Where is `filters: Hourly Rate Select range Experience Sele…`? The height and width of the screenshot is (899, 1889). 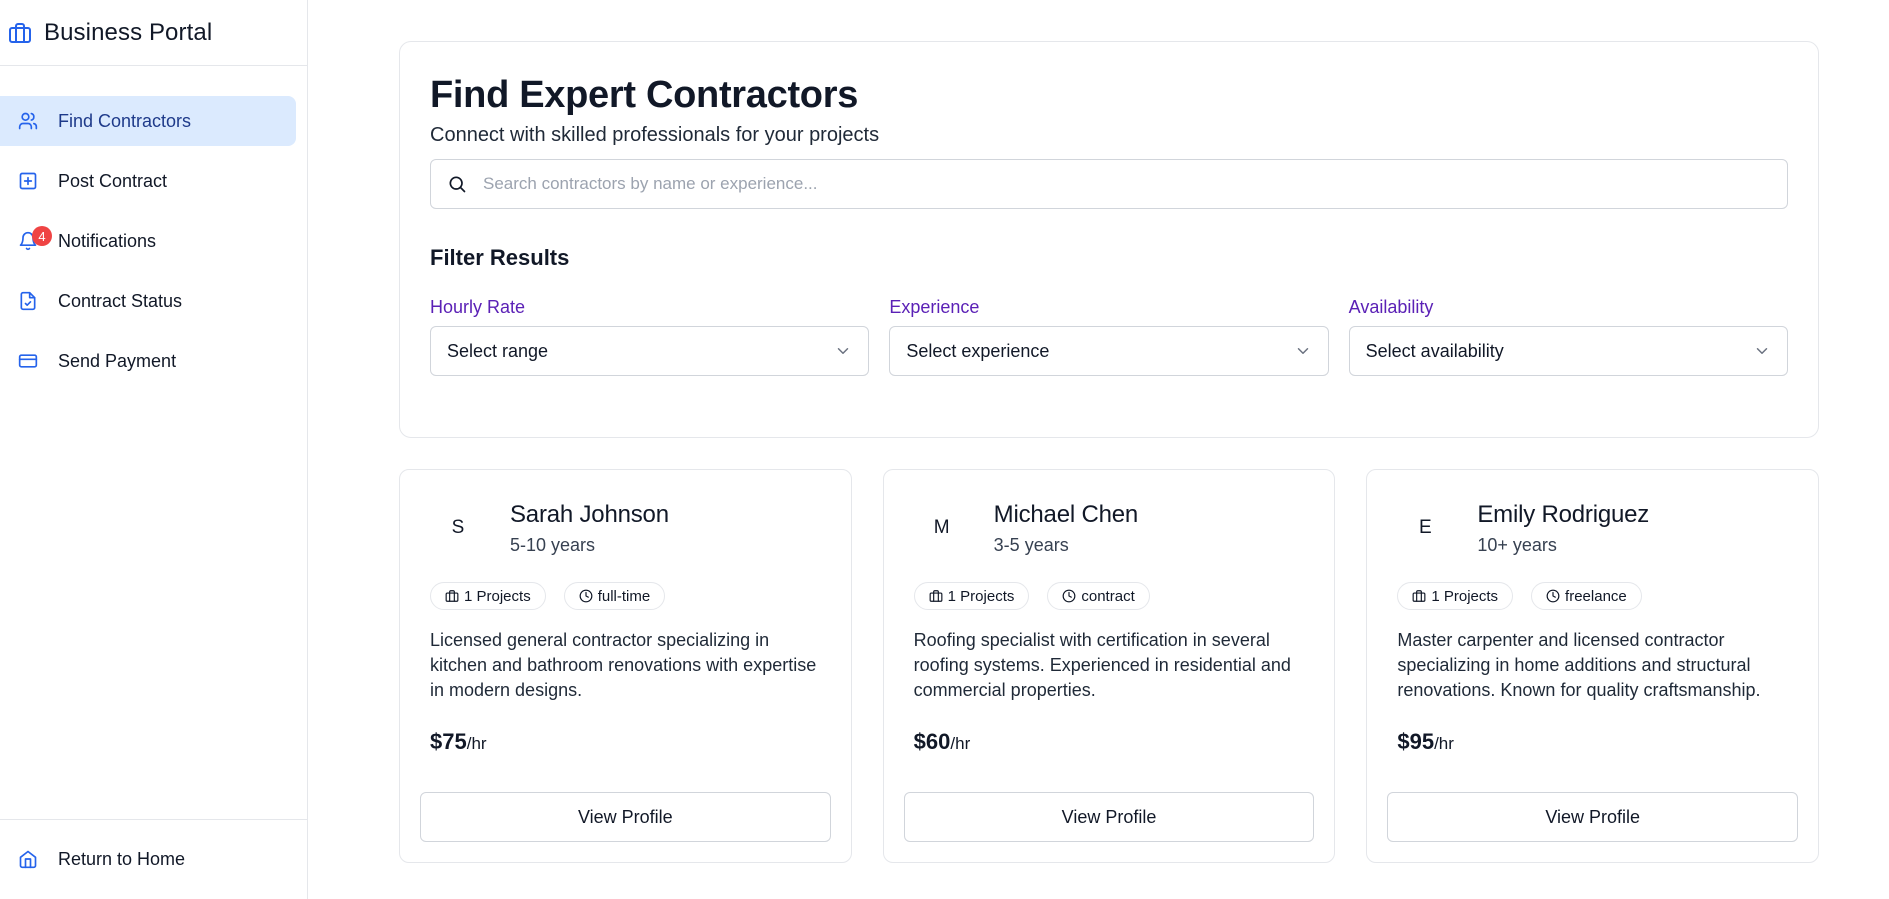 filters: Hourly Rate Select range Experience Sele… is located at coordinates (1109, 336).